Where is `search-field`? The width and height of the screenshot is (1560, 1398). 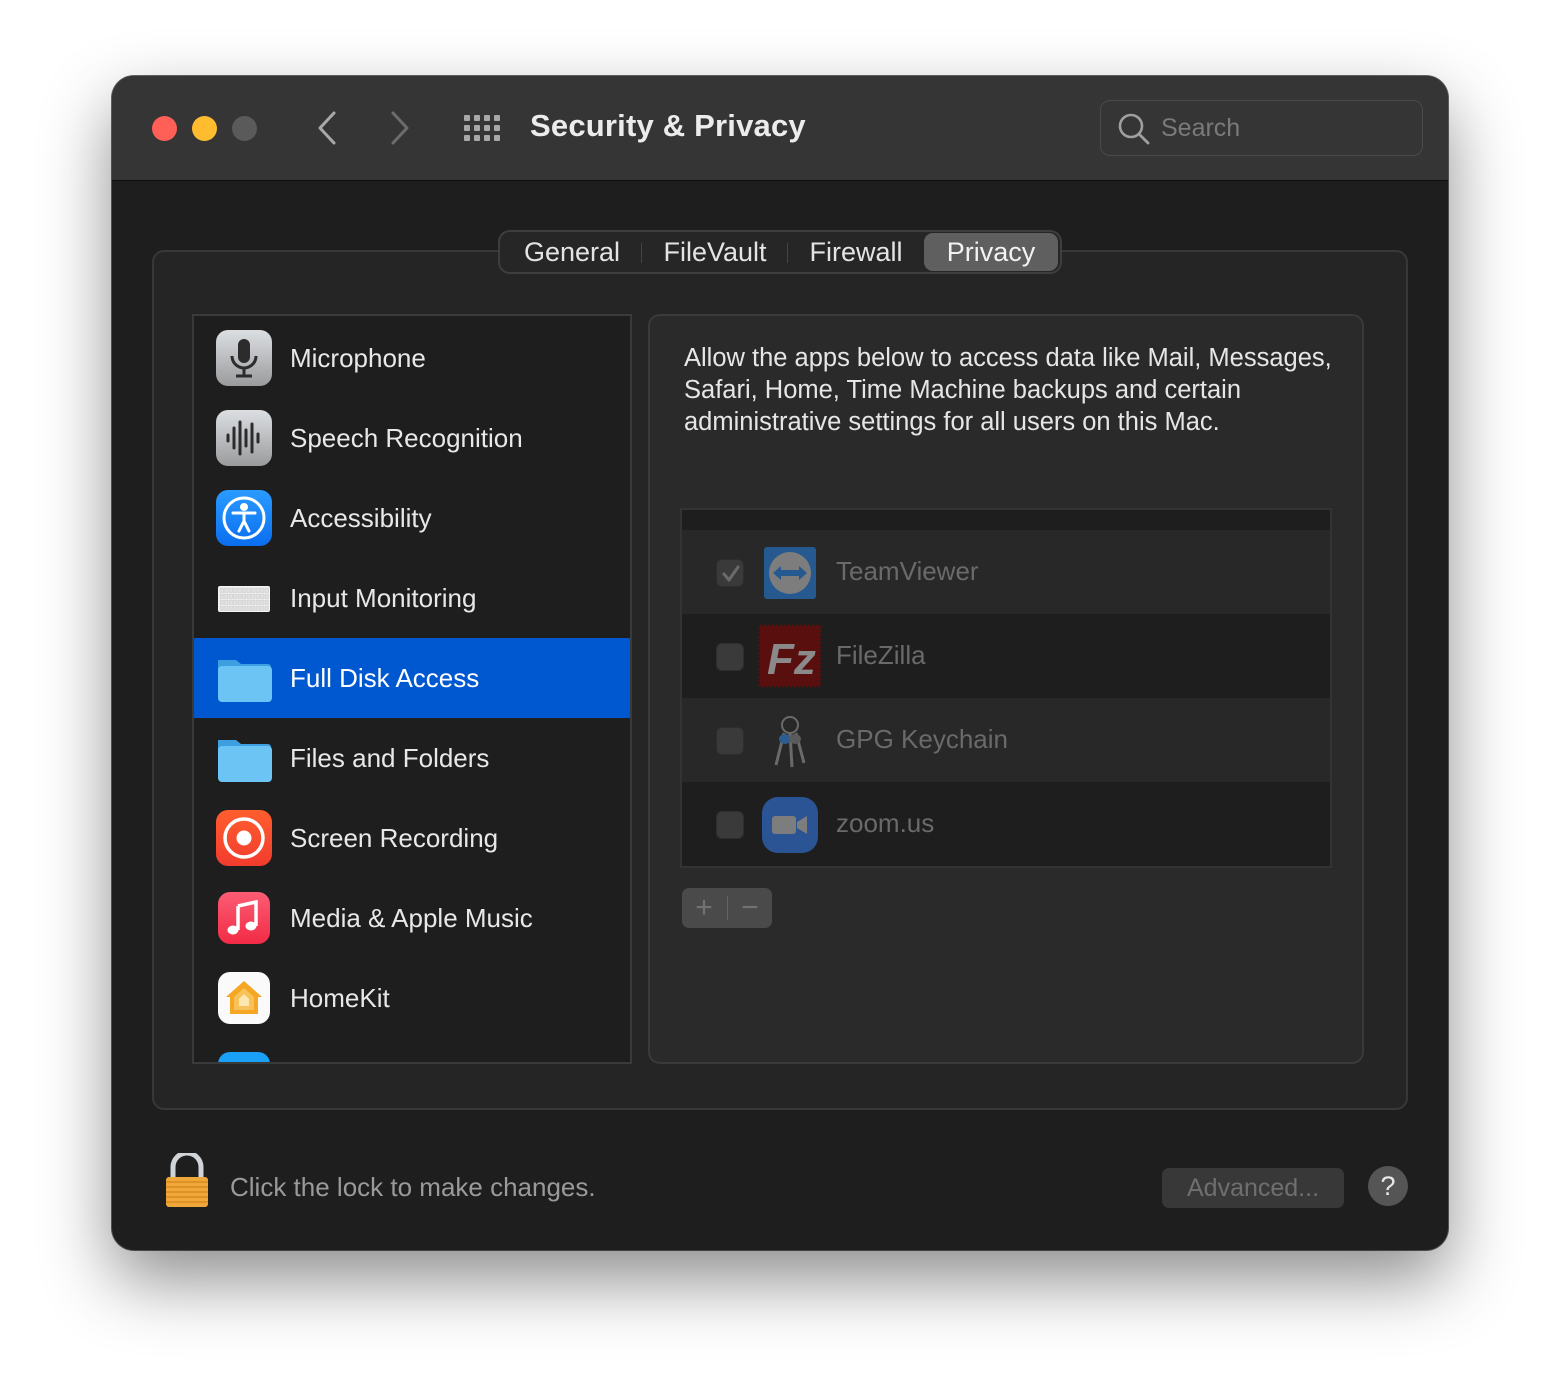
search-field is located at coordinates (1261, 128).